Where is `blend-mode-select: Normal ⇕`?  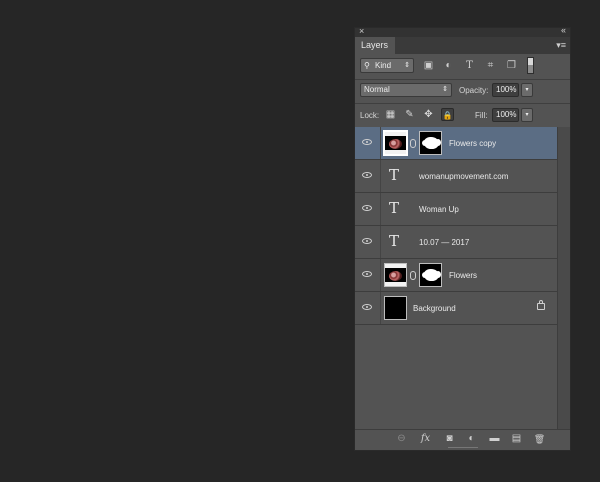 blend-mode-select: Normal ⇕ is located at coordinates (406, 90).